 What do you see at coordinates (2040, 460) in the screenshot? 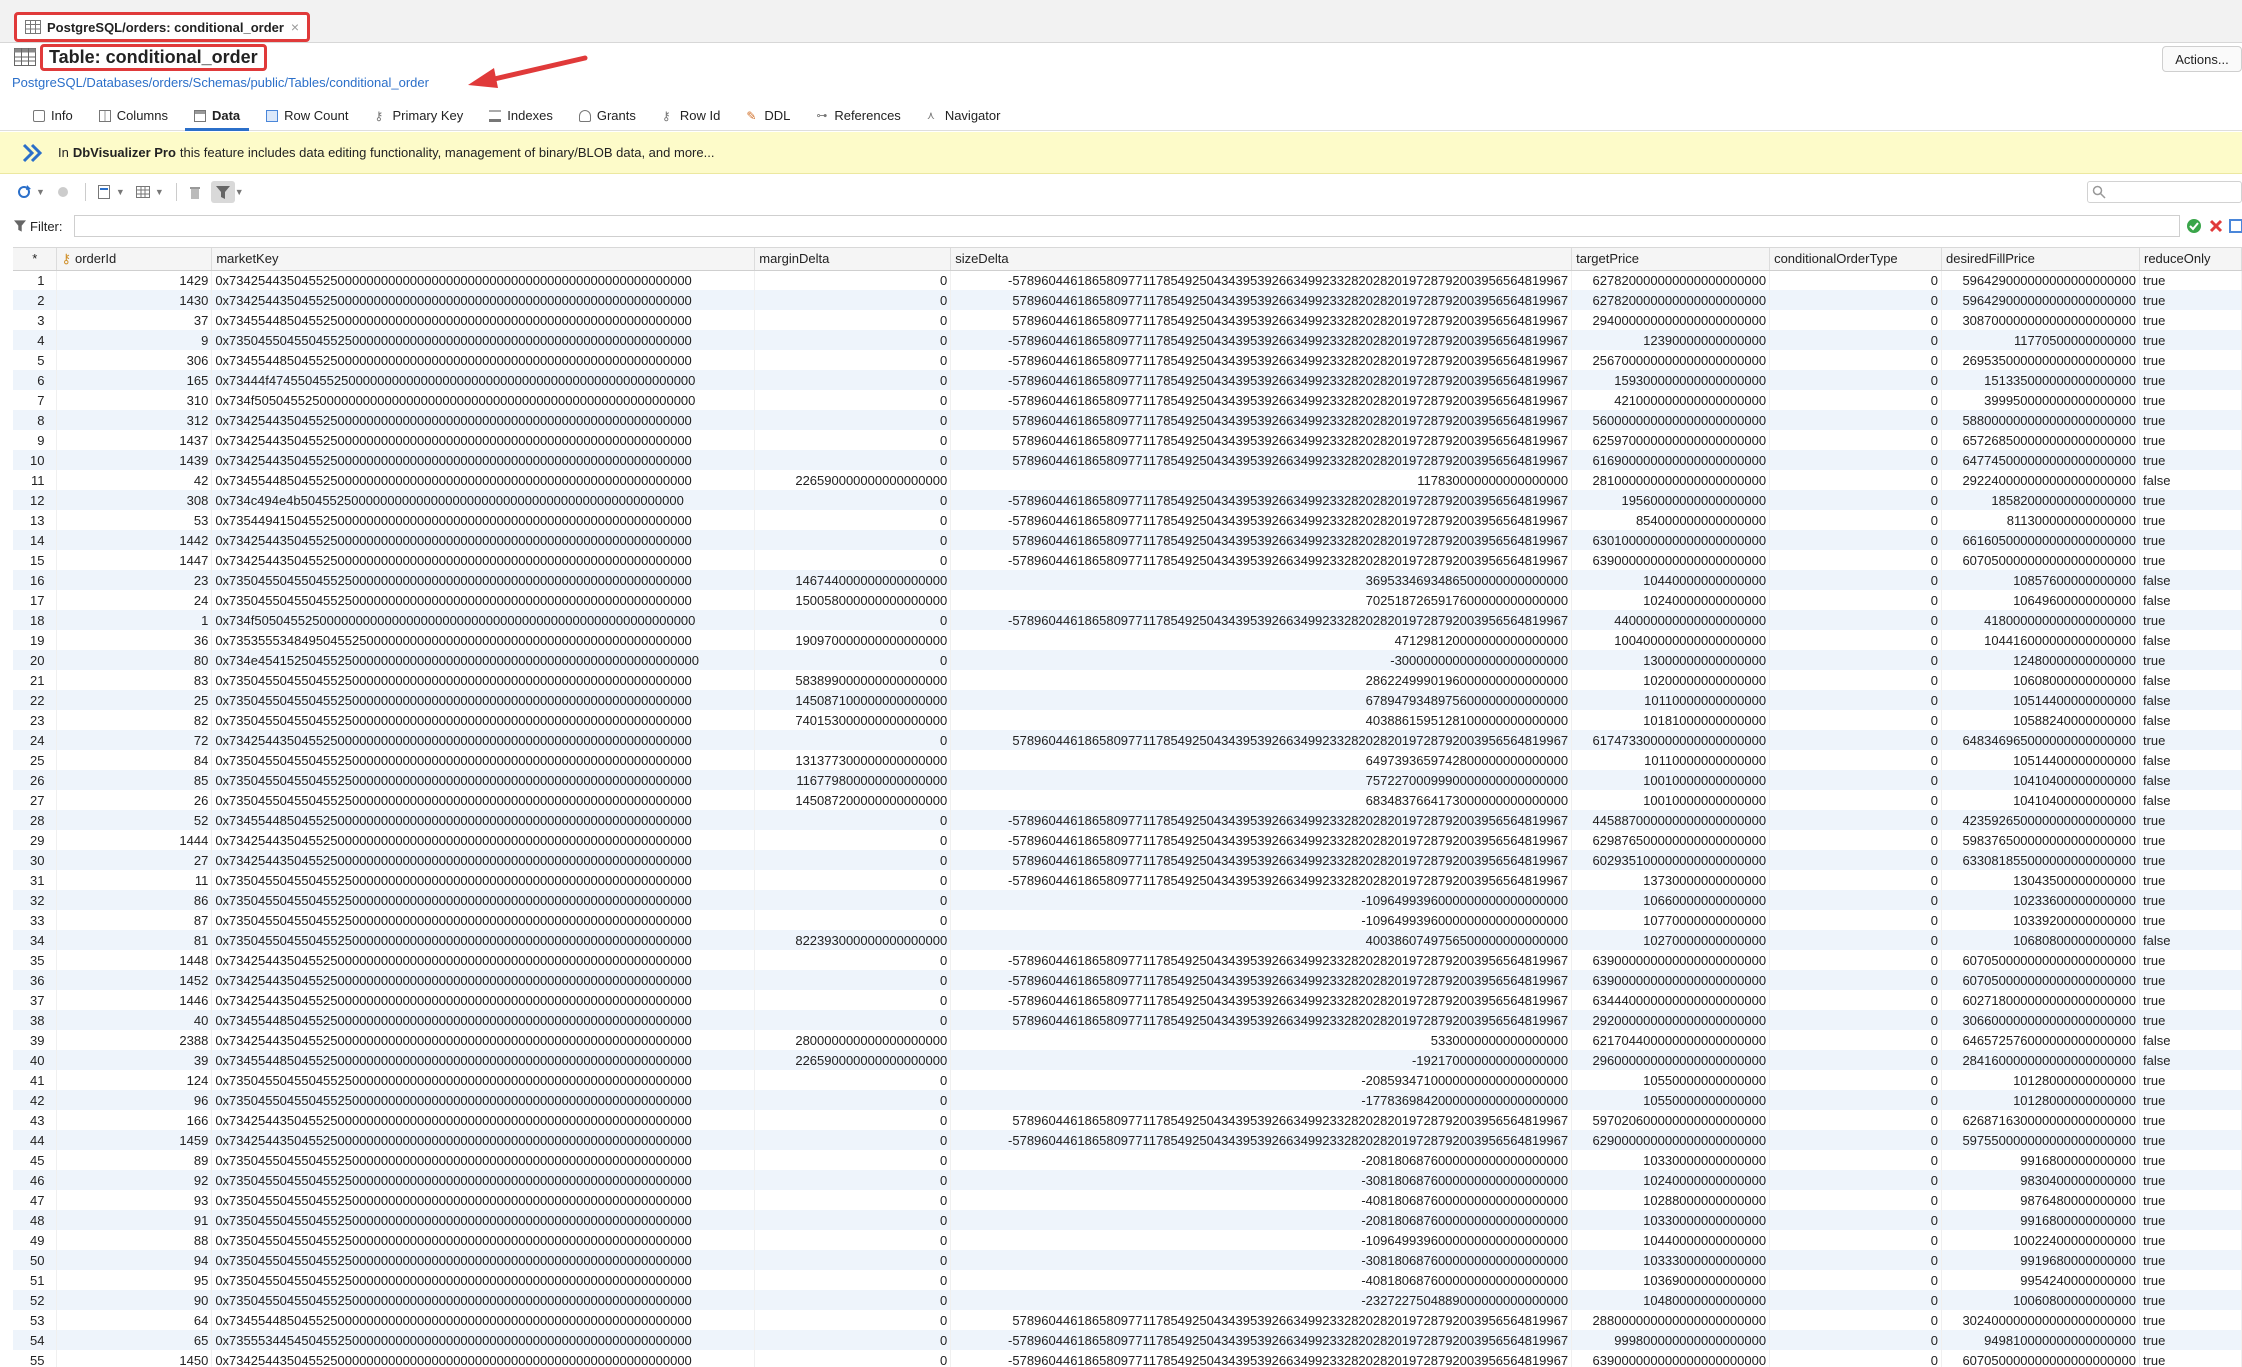
I see `desired-fill-price-cell: 647745000000000000000000` at bounding box center [2040, 460].